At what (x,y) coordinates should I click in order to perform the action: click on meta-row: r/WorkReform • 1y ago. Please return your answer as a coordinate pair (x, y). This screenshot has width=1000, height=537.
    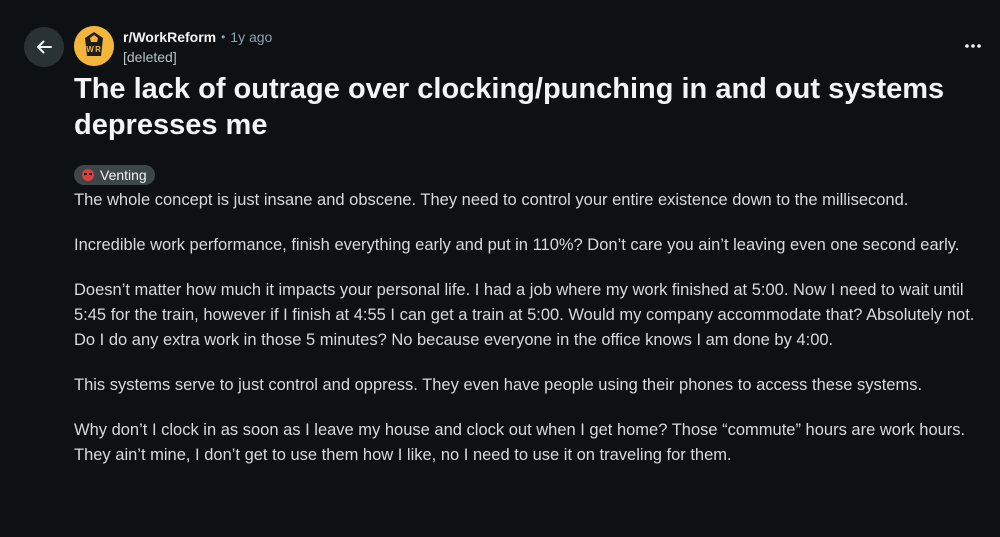
    Looking at the image, I should click on (197, 37).